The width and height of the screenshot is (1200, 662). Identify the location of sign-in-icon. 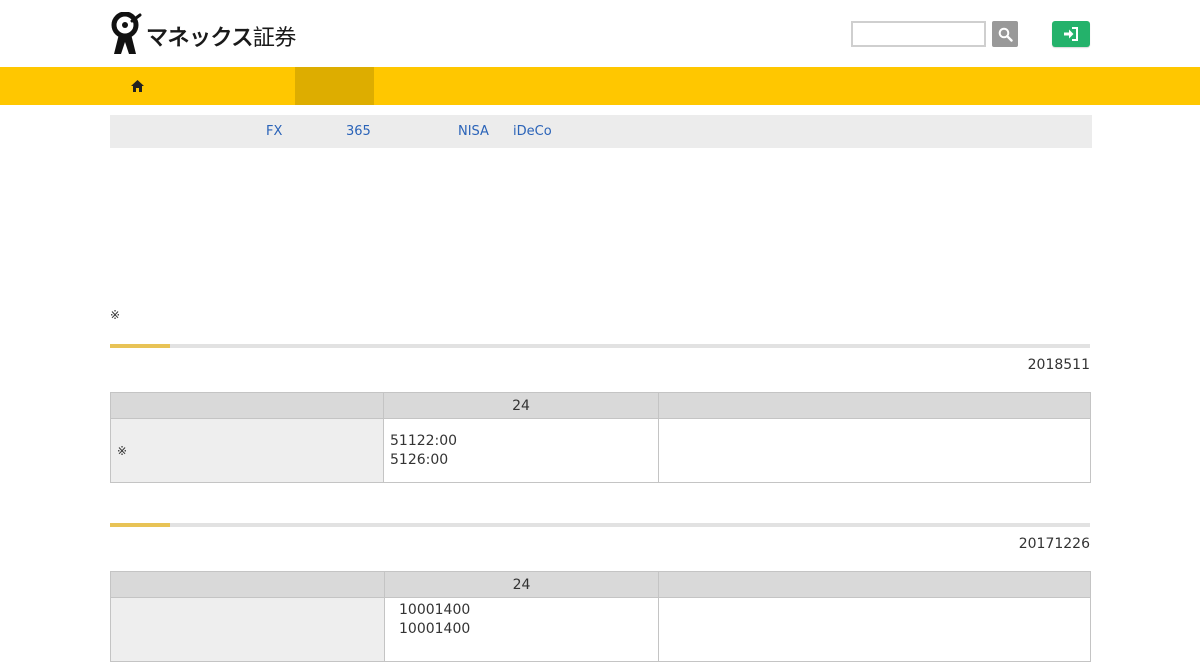
(1071, 34).